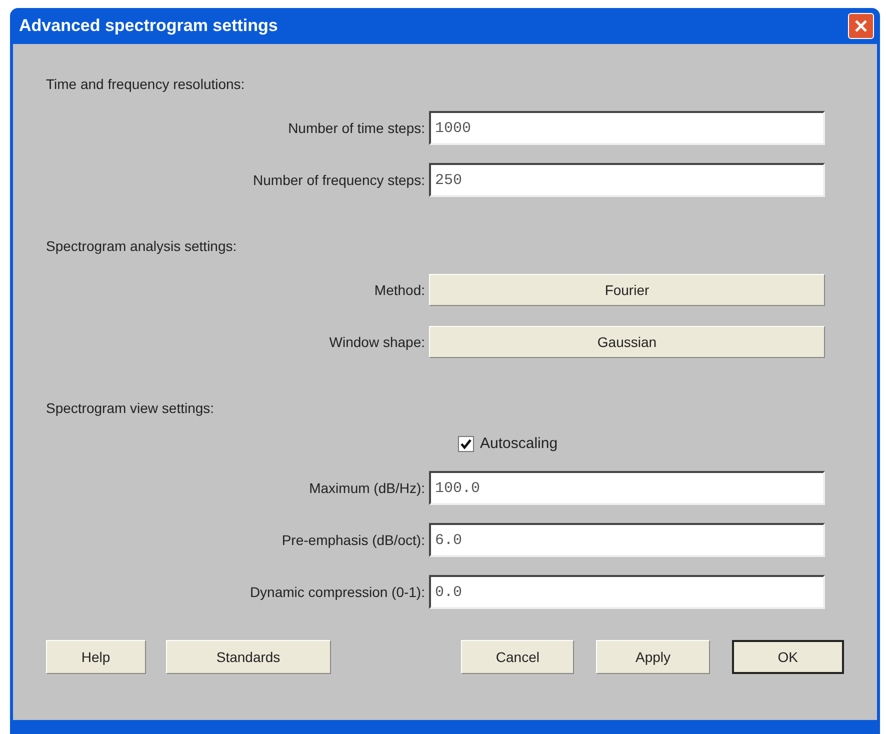 This screenshot has height=734, width=886. What do you see at coordinates (377, 342) in the screenshot?
I see `field-label: Window shape:` at bounding box center [377, 342].